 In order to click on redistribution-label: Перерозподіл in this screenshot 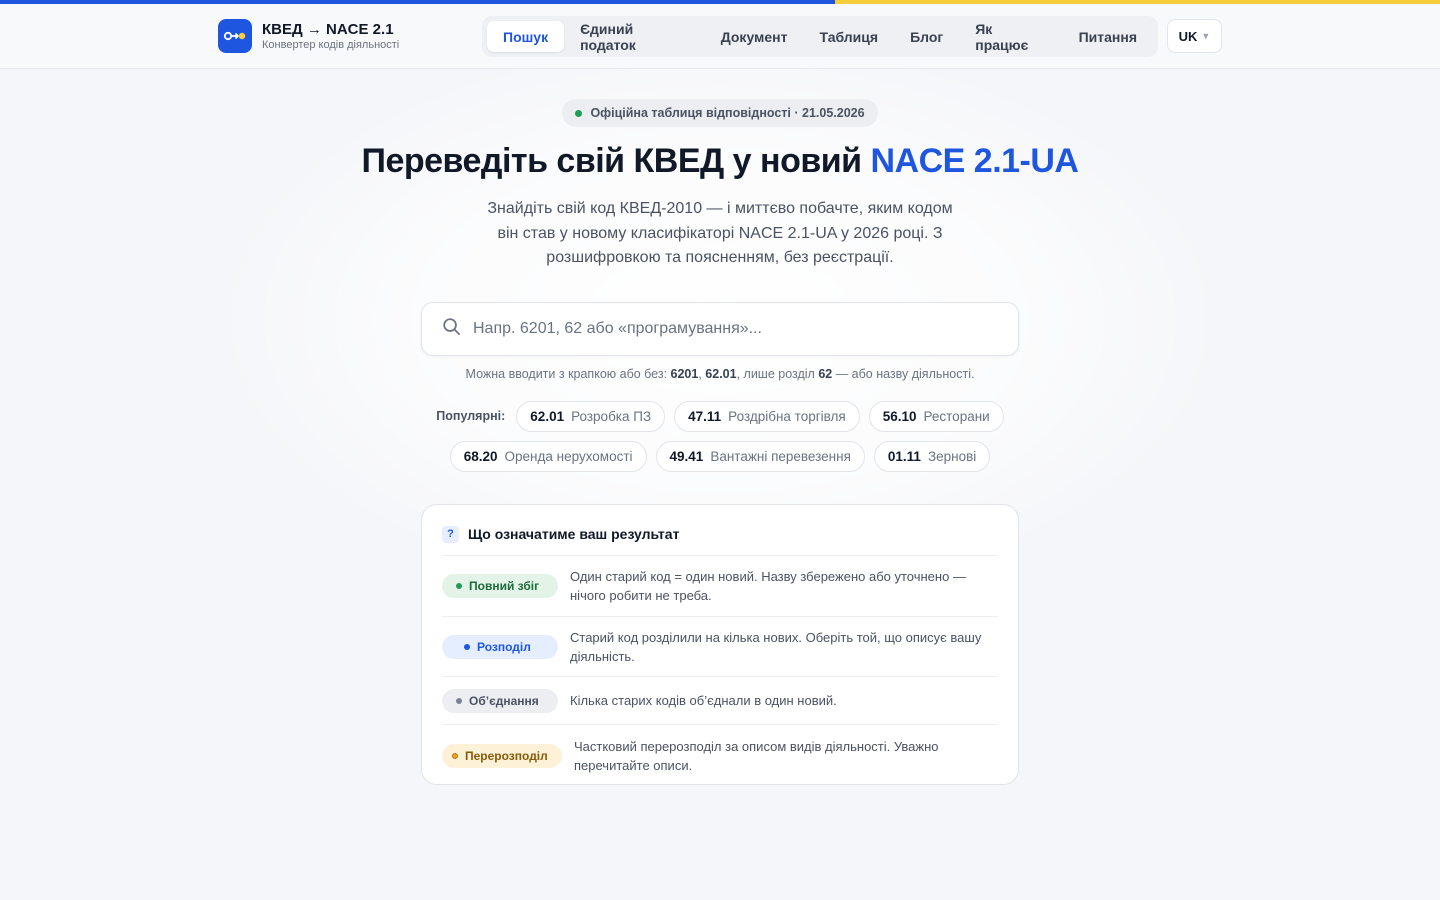, I will do `click(506, 755)`.